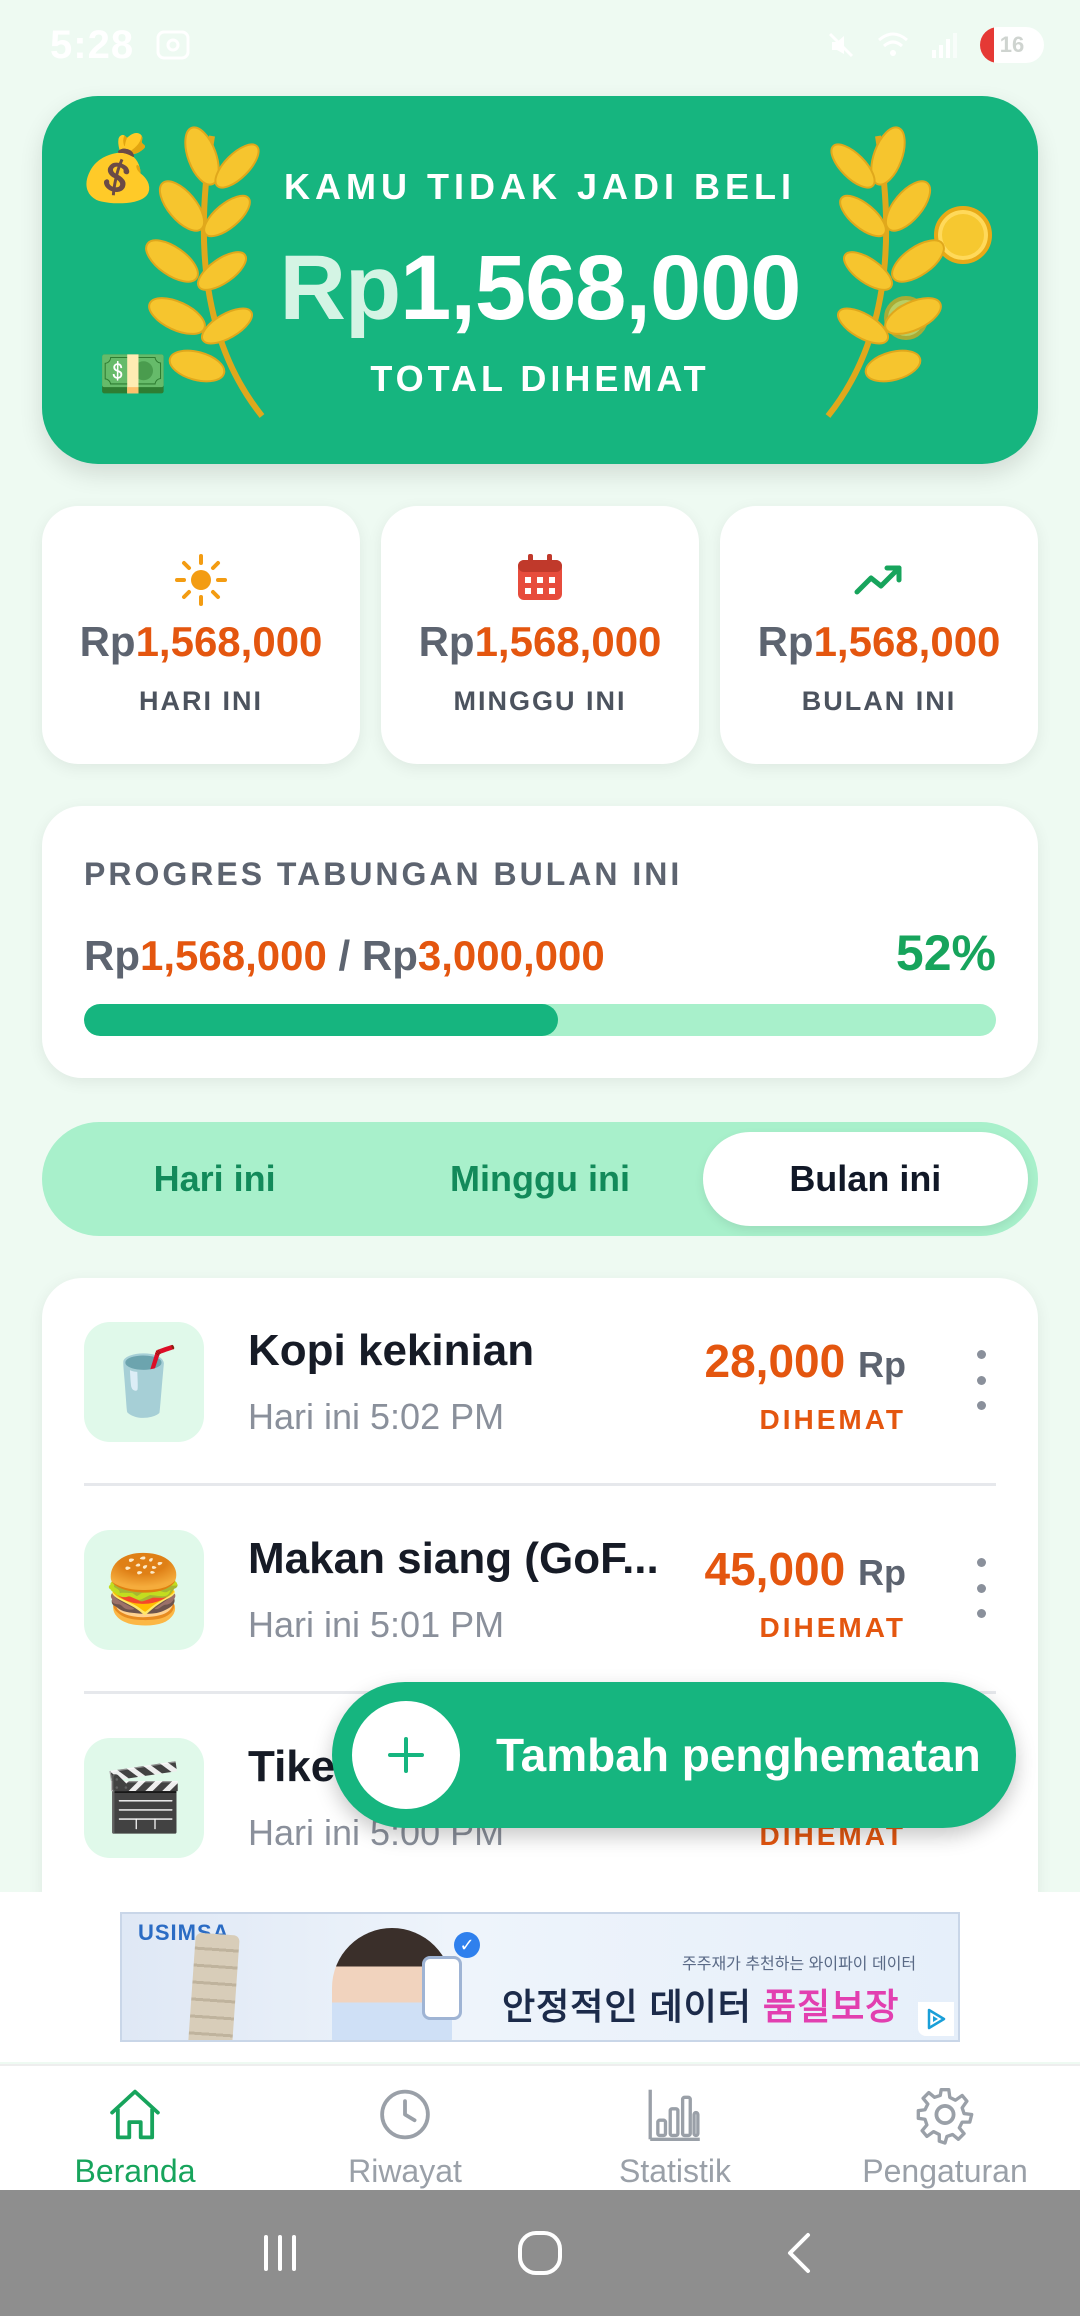  I want to click on nav-statistics-label: Statistik, so click(675, 2171).